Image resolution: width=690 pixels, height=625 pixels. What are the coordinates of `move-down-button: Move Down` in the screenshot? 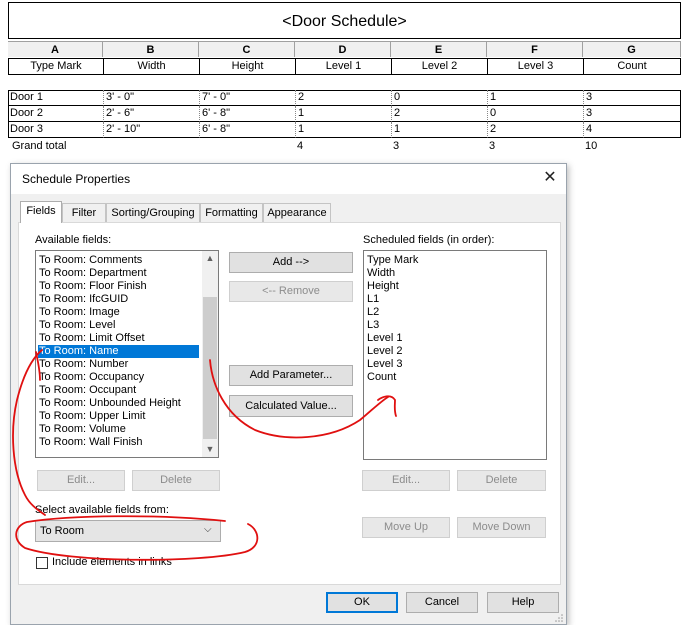 It's located at (501, 527).